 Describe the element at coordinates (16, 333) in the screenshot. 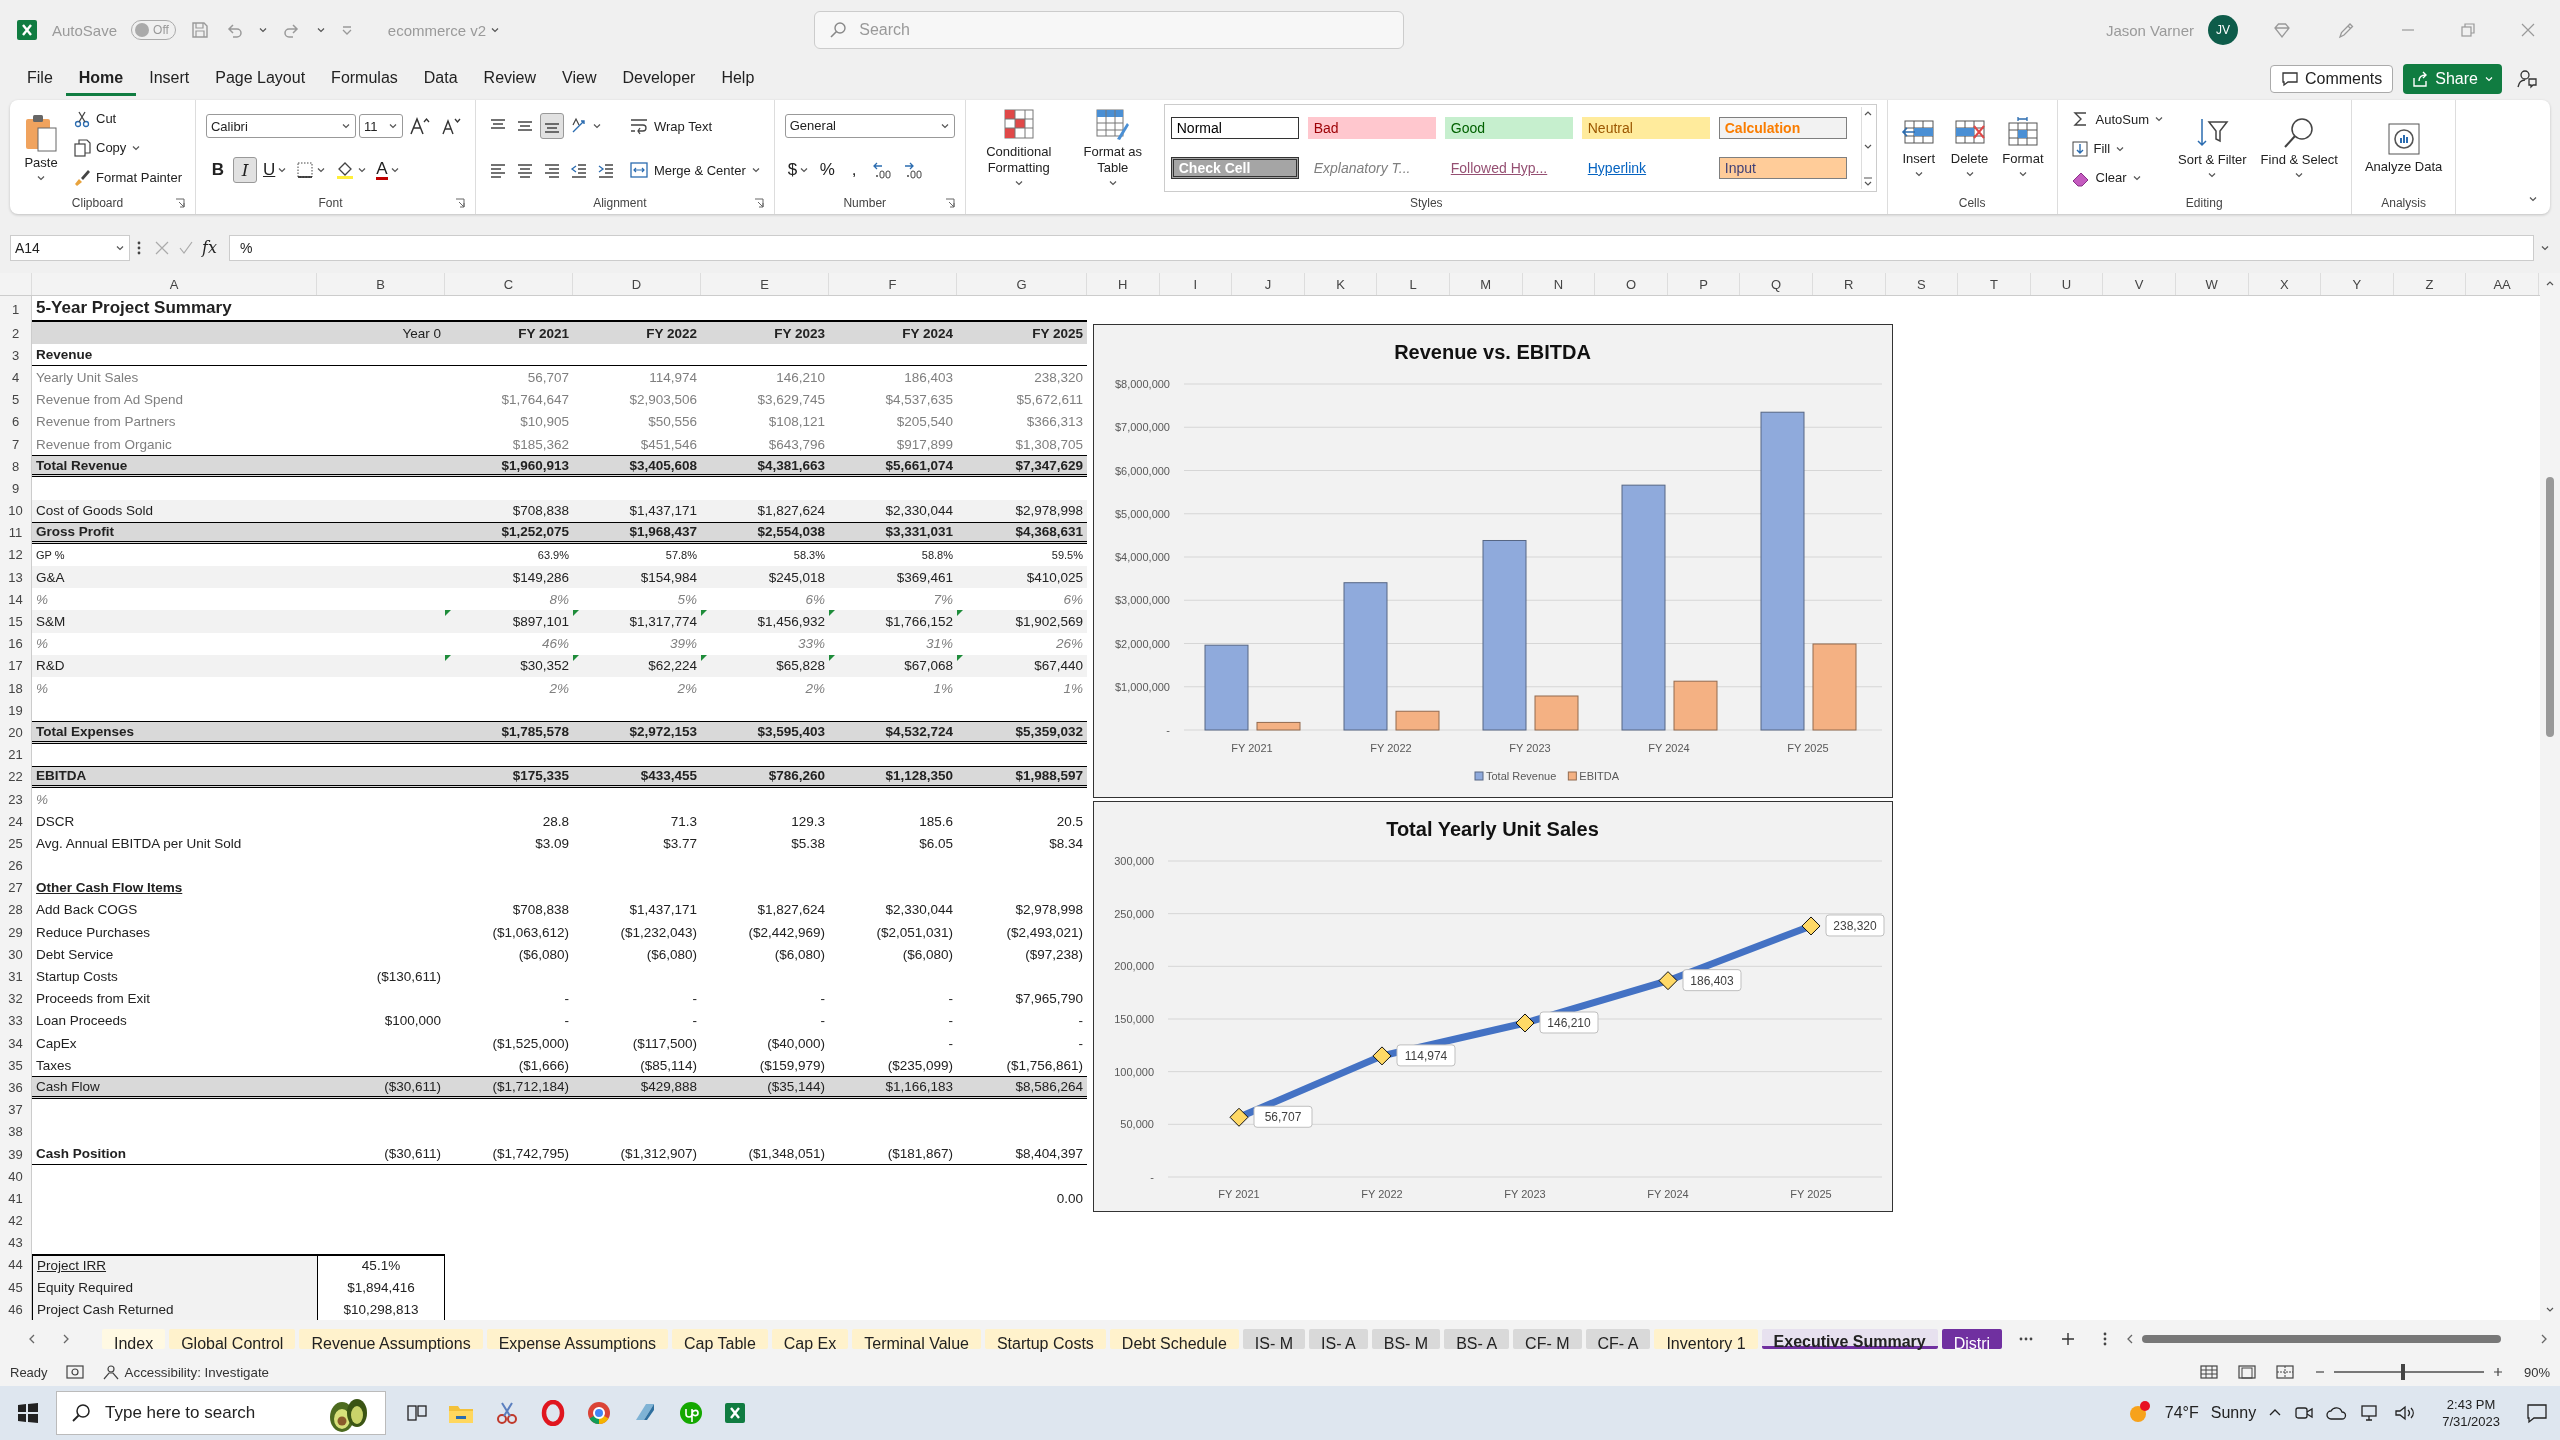

I see `row-number: 2` at that location.